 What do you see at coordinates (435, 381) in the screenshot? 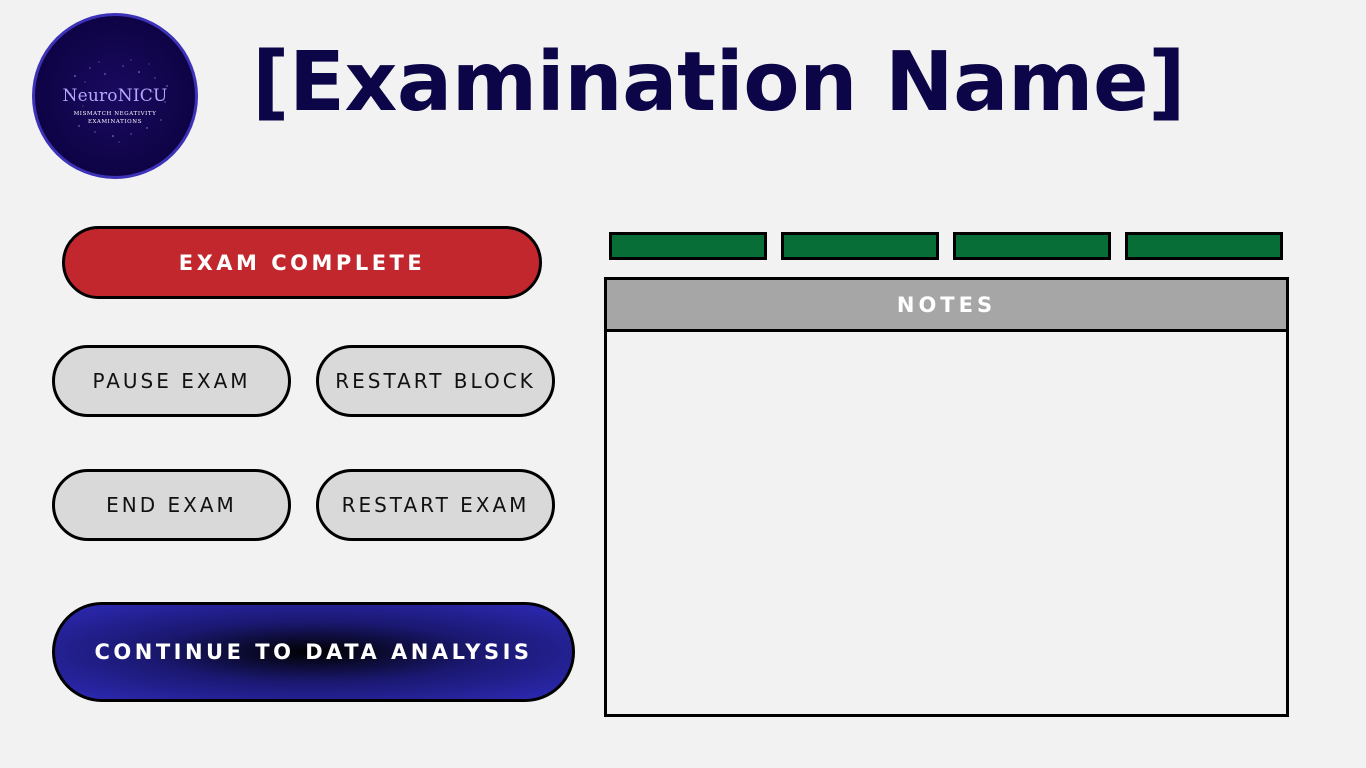
I see `restart-block-button: RESTART BLOCK` at bounding box center [435, 381].